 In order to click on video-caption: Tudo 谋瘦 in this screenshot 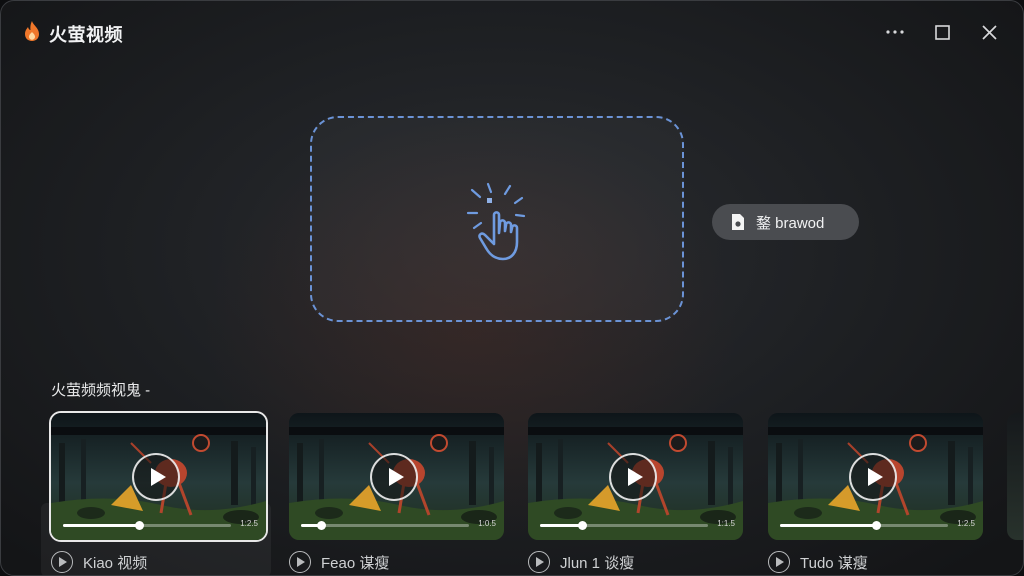, I will do `click(818, 562)`.